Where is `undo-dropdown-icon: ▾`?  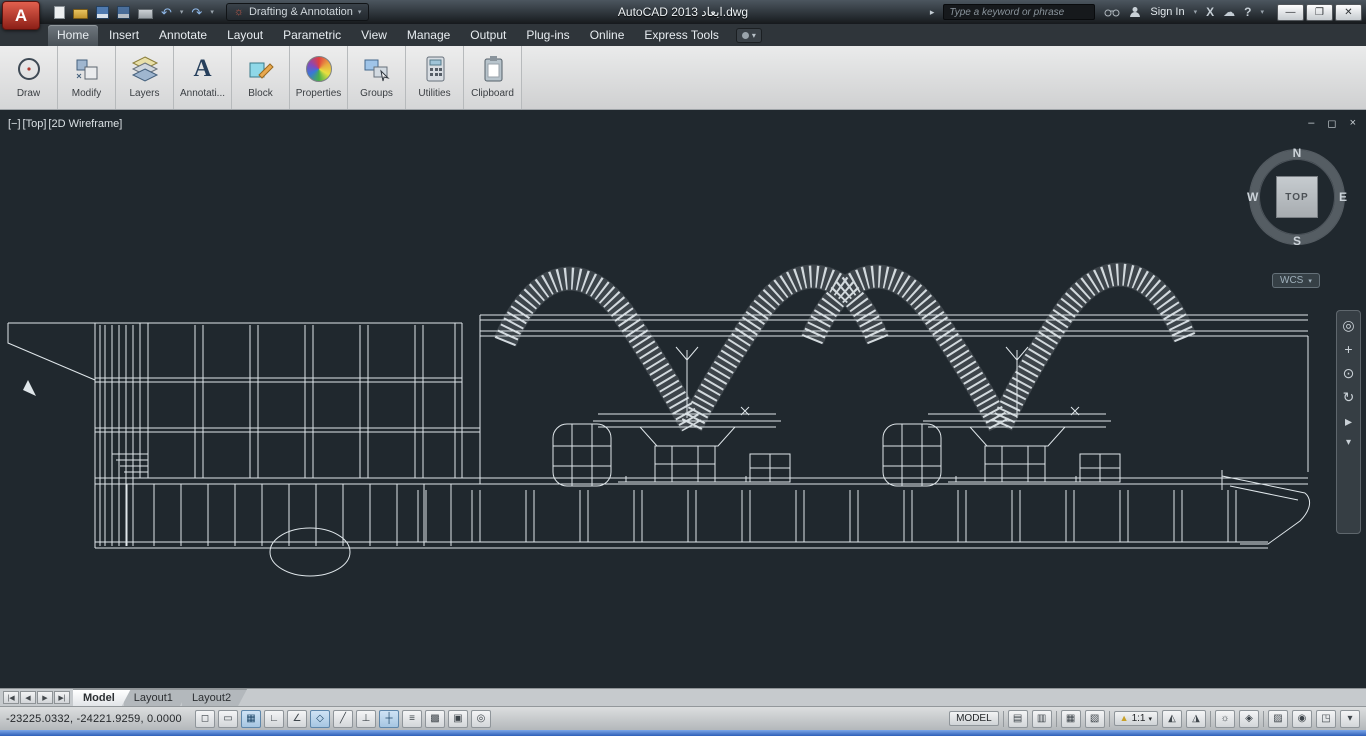 undo-dropdown-icon: ▾ is located at coordinates (182, 12).